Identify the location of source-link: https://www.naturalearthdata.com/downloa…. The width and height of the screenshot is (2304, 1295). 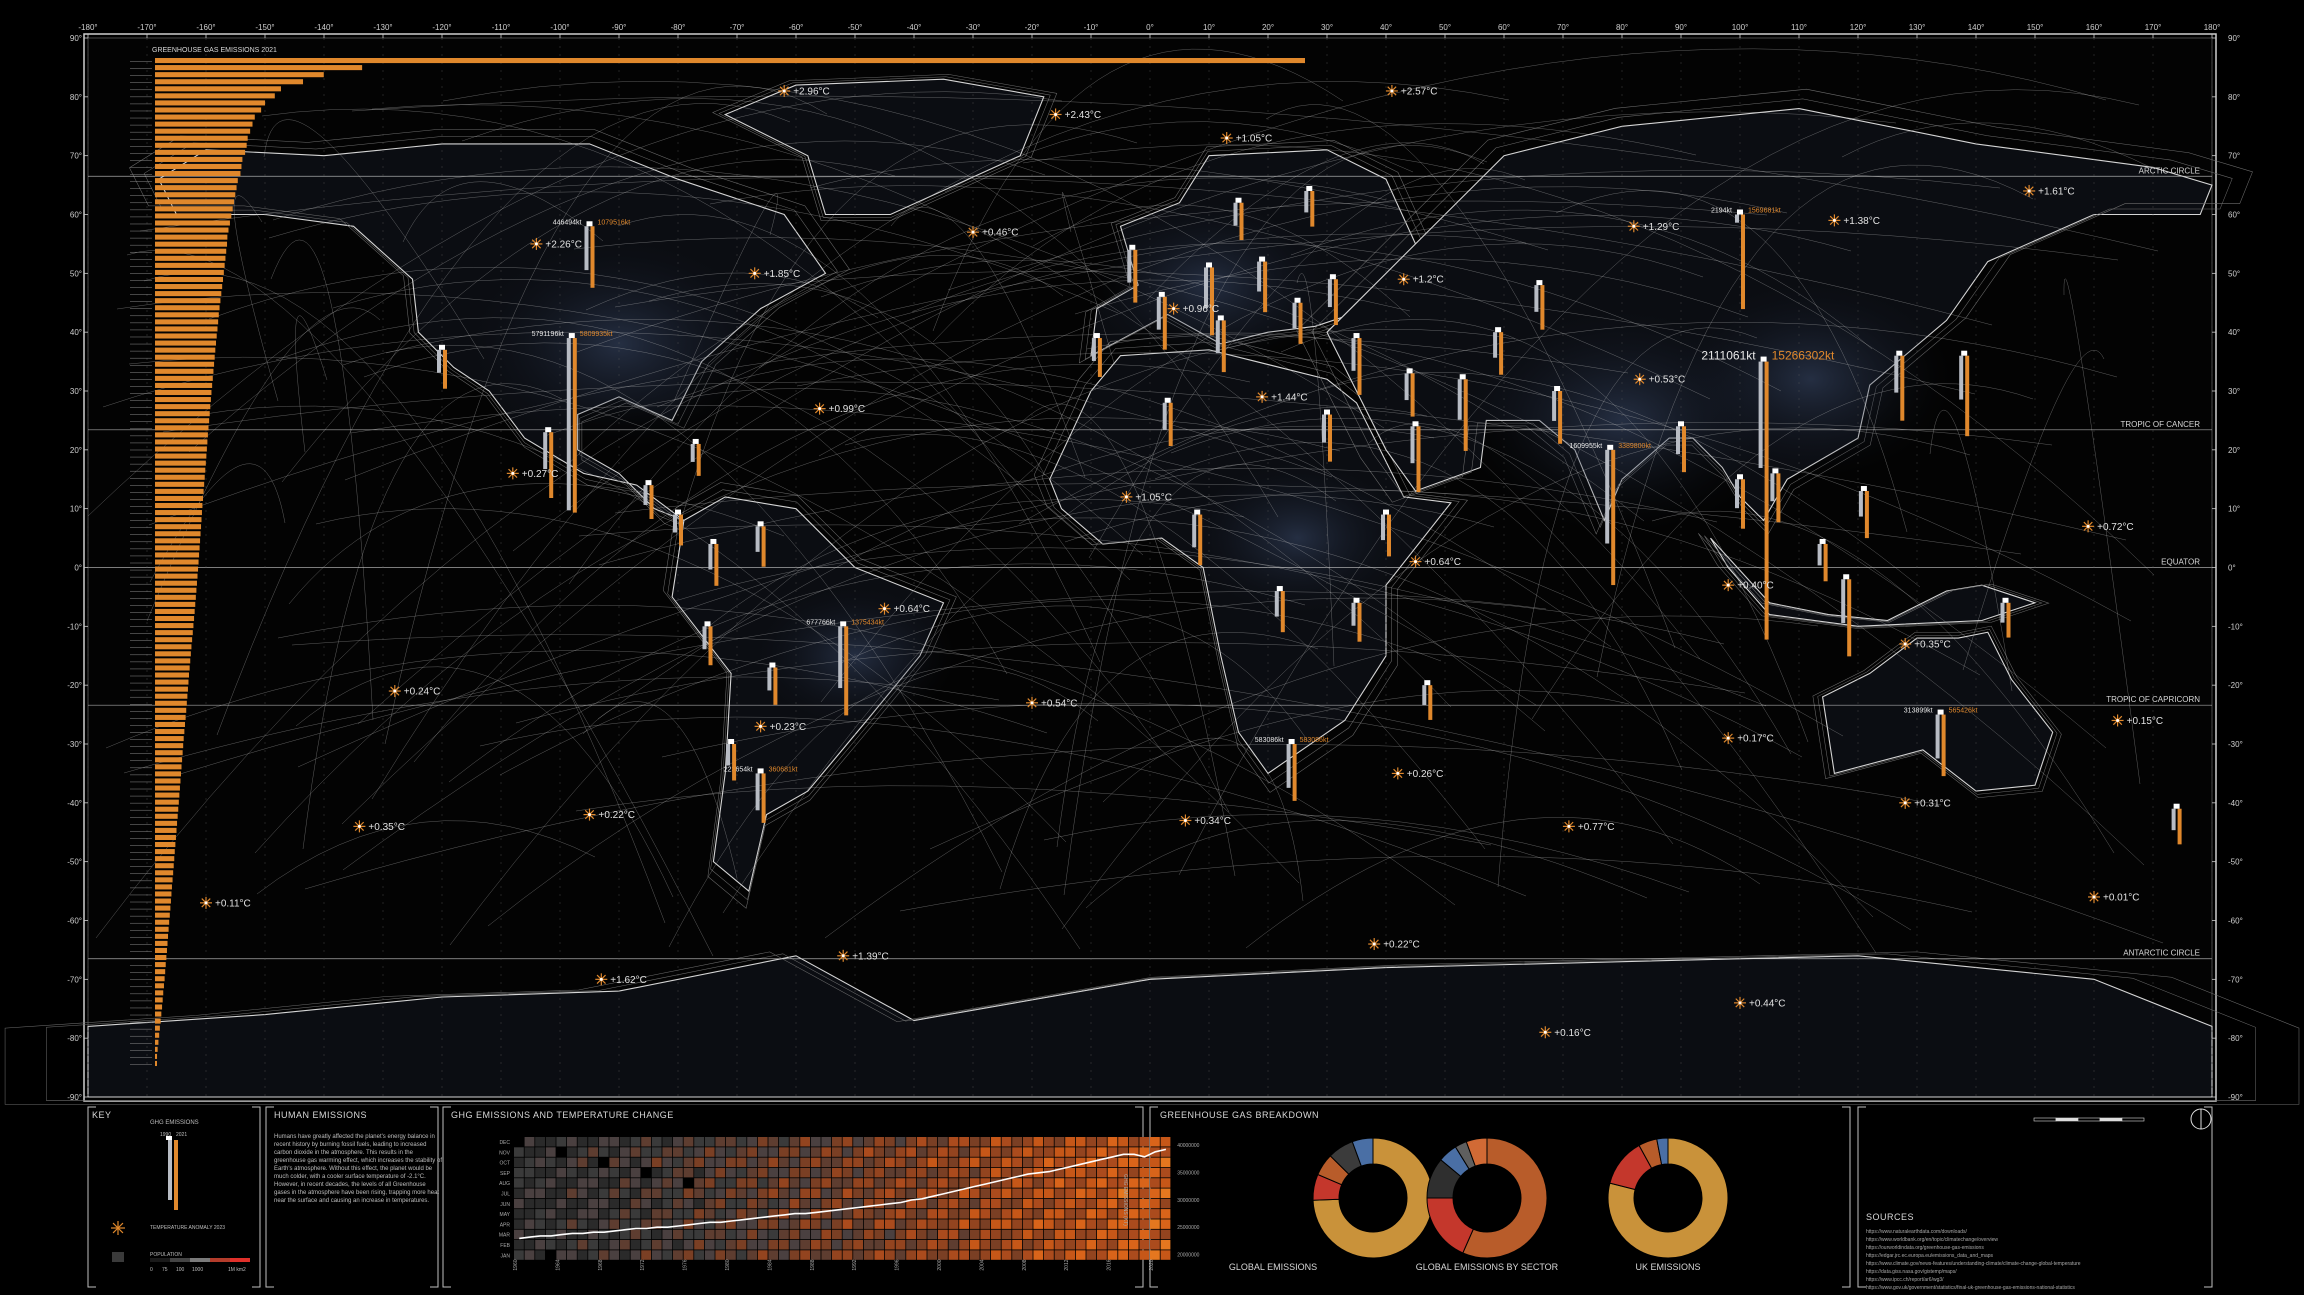
(2031, 1232).